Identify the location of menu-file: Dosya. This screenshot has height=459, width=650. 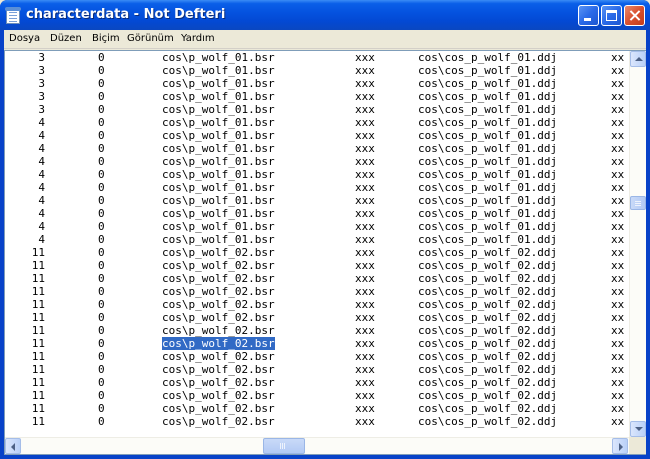
(24, 38).